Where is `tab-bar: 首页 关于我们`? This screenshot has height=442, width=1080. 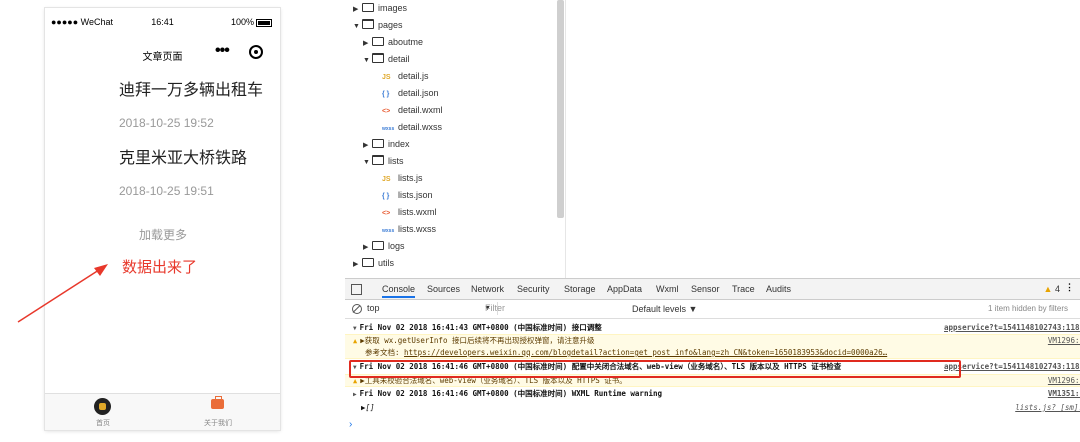
tab-bar: 首页 关于我们 is located at coordinates (162, 411).